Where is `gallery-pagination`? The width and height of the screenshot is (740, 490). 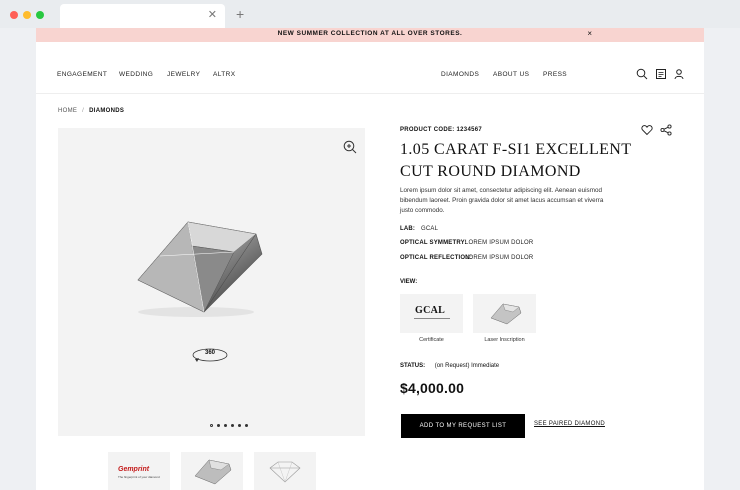
gallery-pagination is located at coordinates (231, 420).